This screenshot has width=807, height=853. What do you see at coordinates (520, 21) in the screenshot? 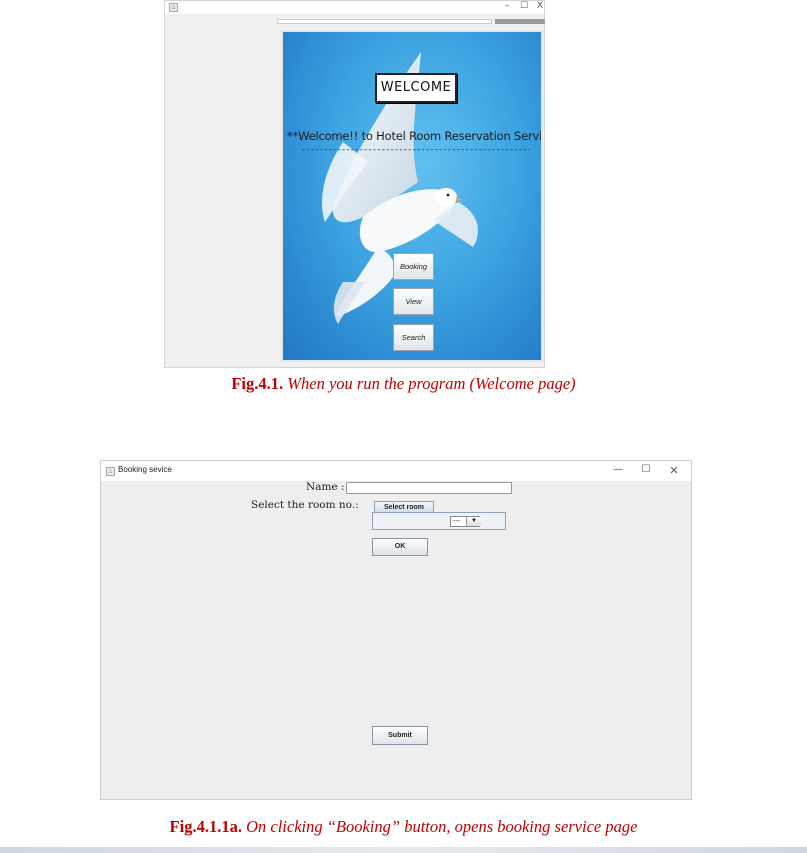
I see `top-progress-bar` at bounding box center [520, 21].